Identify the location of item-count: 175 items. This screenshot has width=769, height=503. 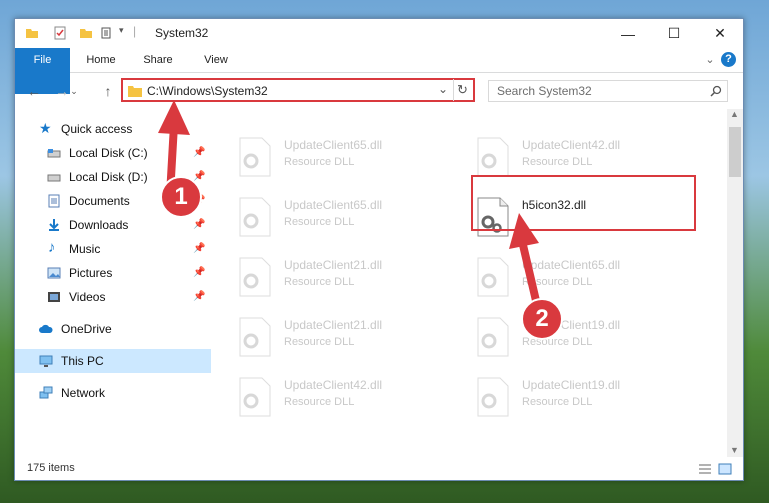
(51, 468).